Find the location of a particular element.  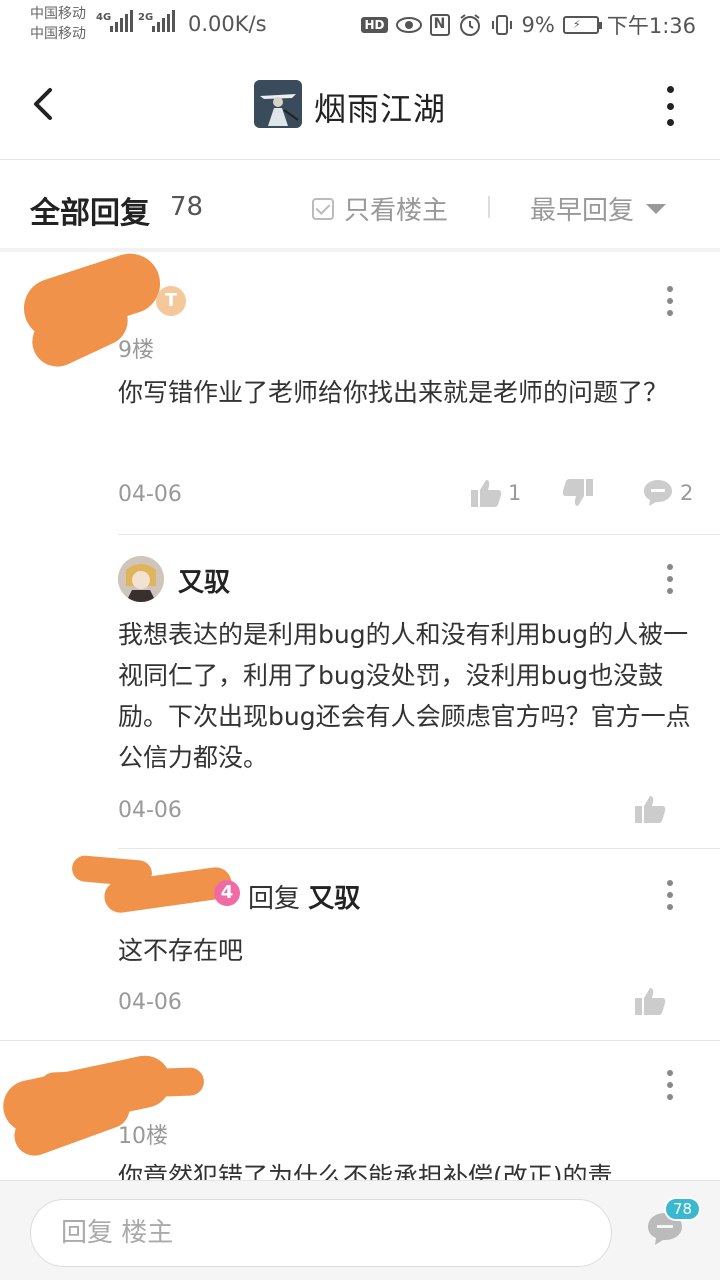

forum-logo is located at coordinates (278, 104).